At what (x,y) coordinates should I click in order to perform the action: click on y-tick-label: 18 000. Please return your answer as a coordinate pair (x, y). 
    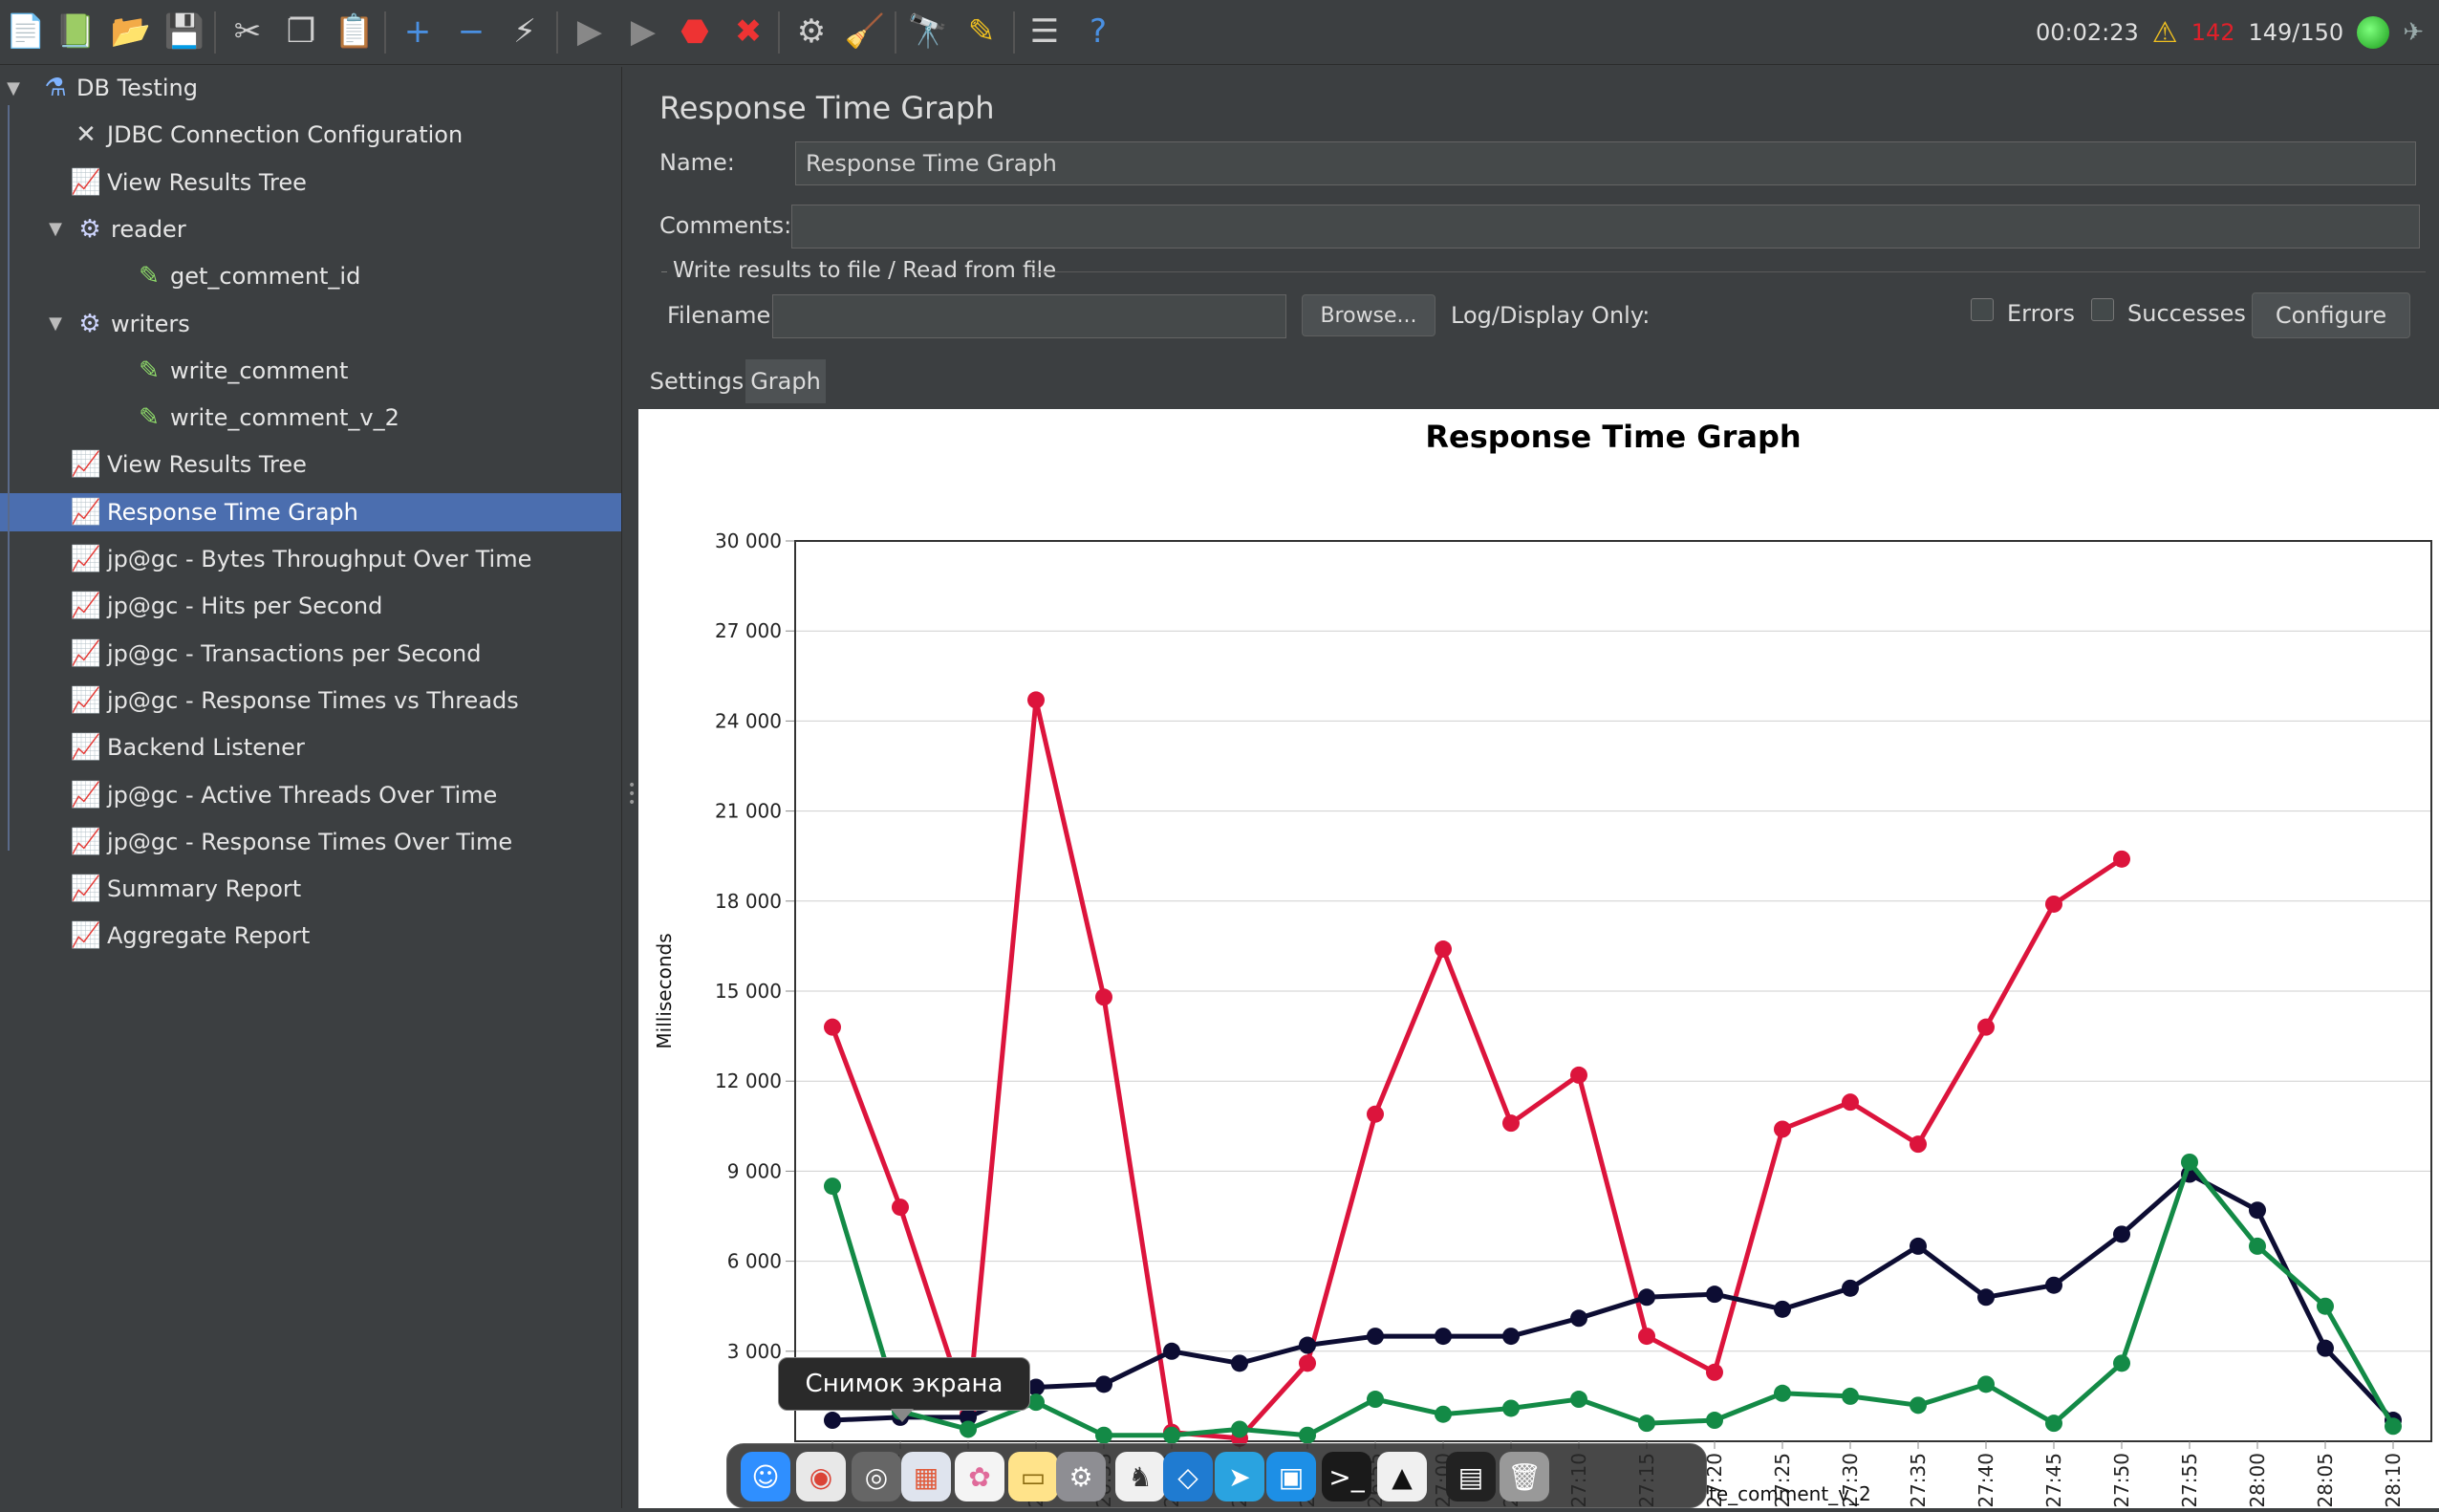
    Looking at the image, I should click on (748, 901).